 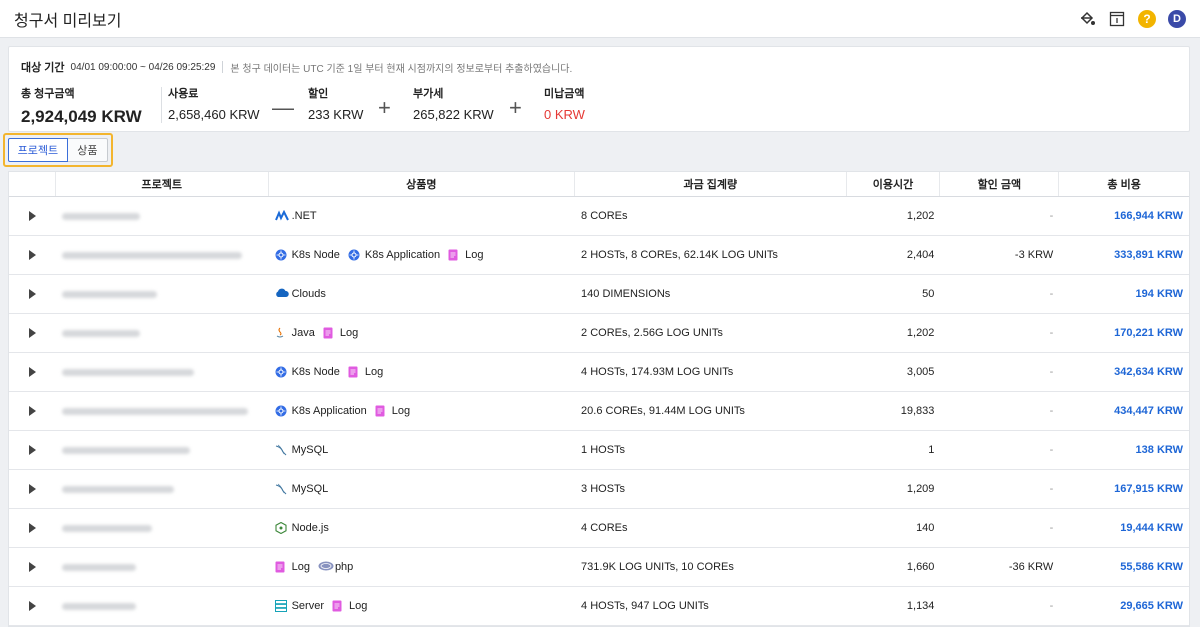 I want to click on k8s-icon, so click(x=281, y=372).